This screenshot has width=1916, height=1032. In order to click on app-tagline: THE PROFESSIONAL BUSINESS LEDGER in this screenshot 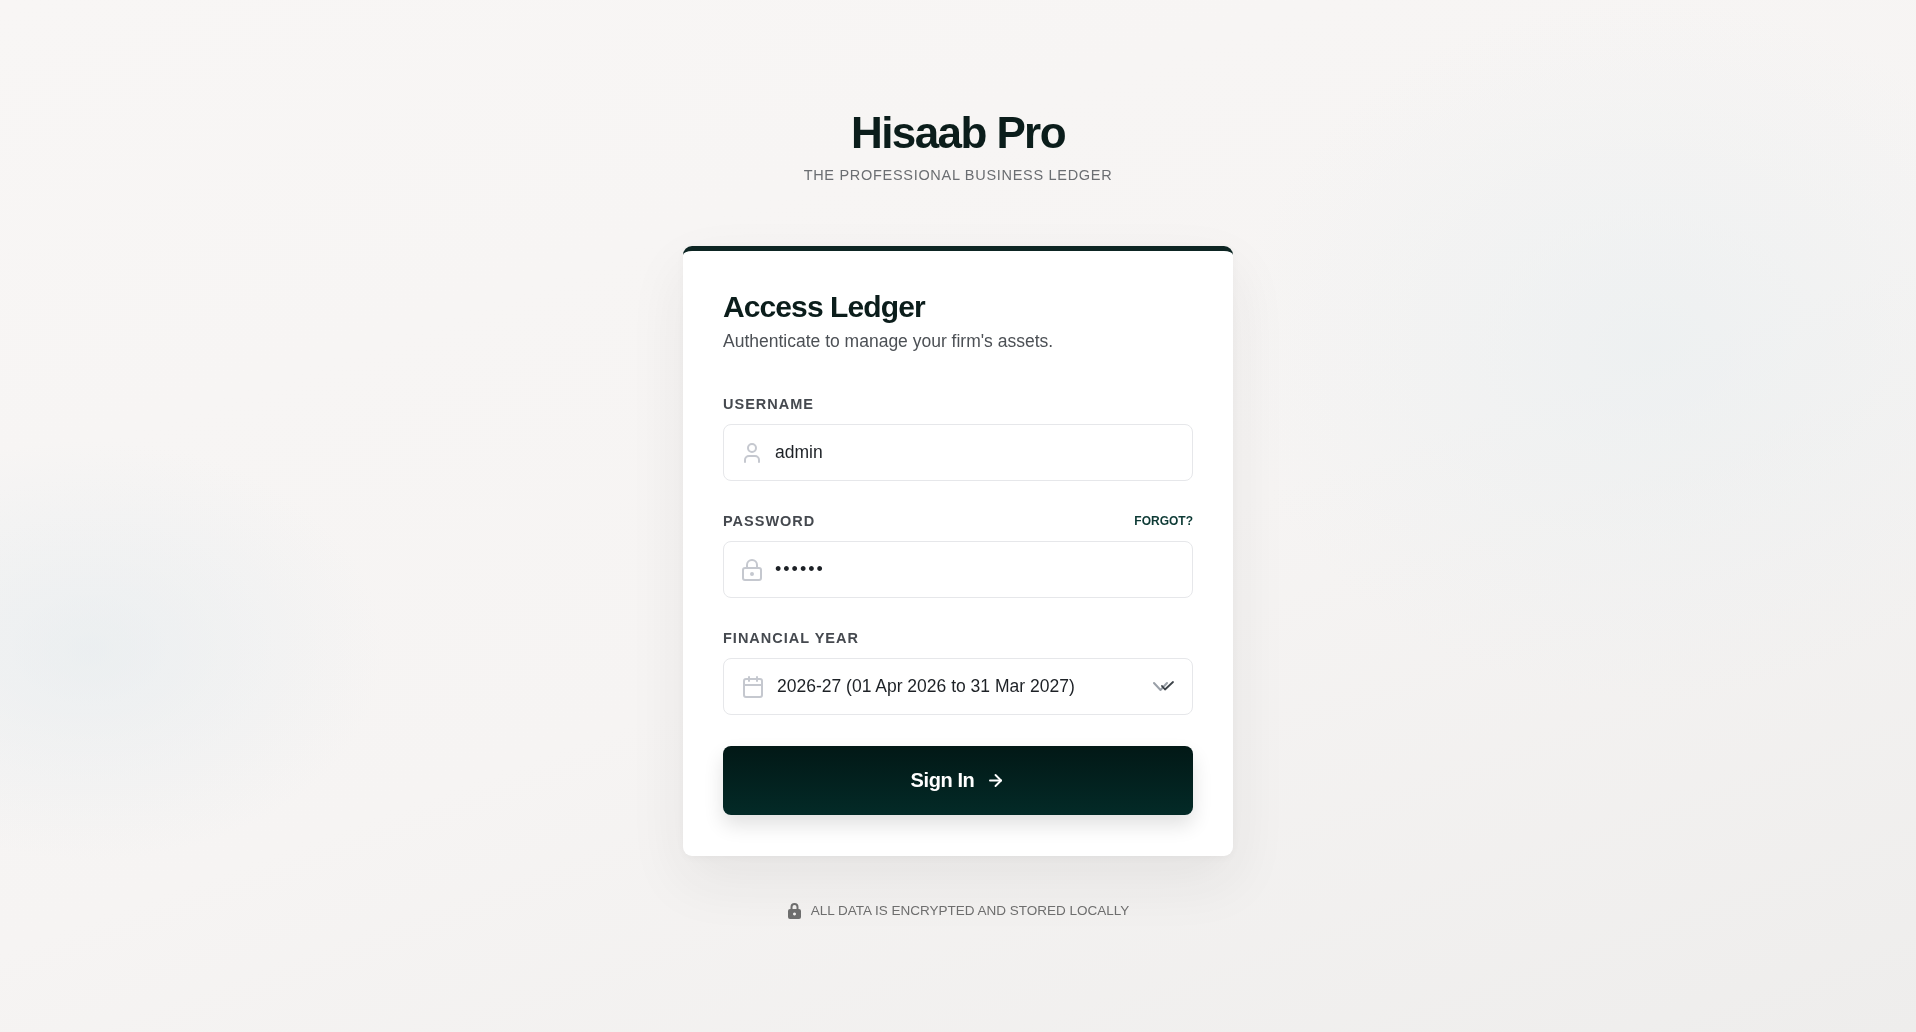, I will do `click(958, 175)`.